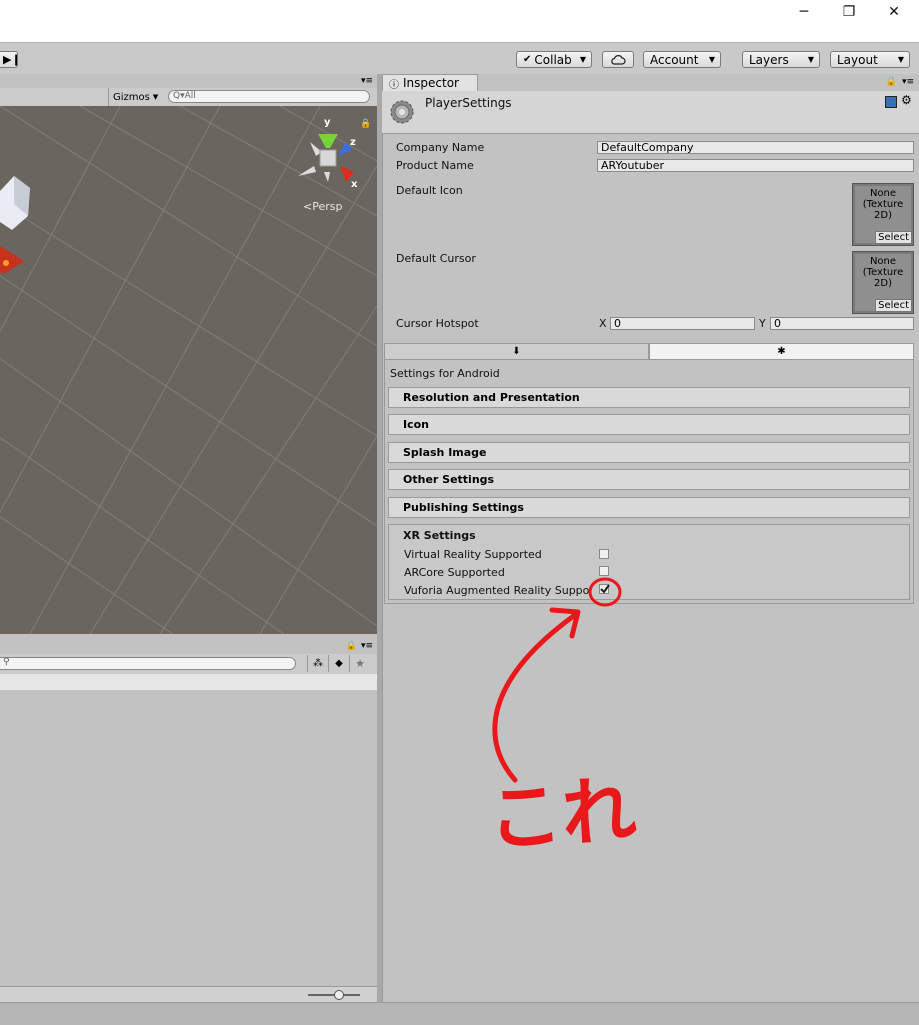 The width and height of the screenshot is (919, 1025). What do you see at coordinates (440, 147) in the screenshot?
I see `company-name-label: Company Name` at bounding box center [440, 147].